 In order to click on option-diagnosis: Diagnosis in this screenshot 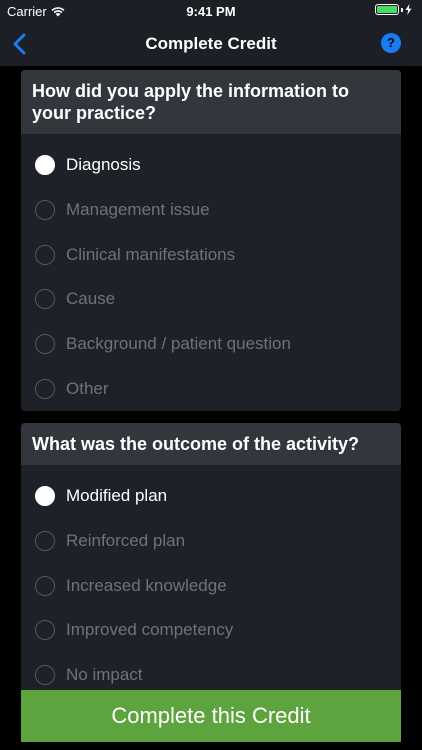, I will do `click(211, 165)`.